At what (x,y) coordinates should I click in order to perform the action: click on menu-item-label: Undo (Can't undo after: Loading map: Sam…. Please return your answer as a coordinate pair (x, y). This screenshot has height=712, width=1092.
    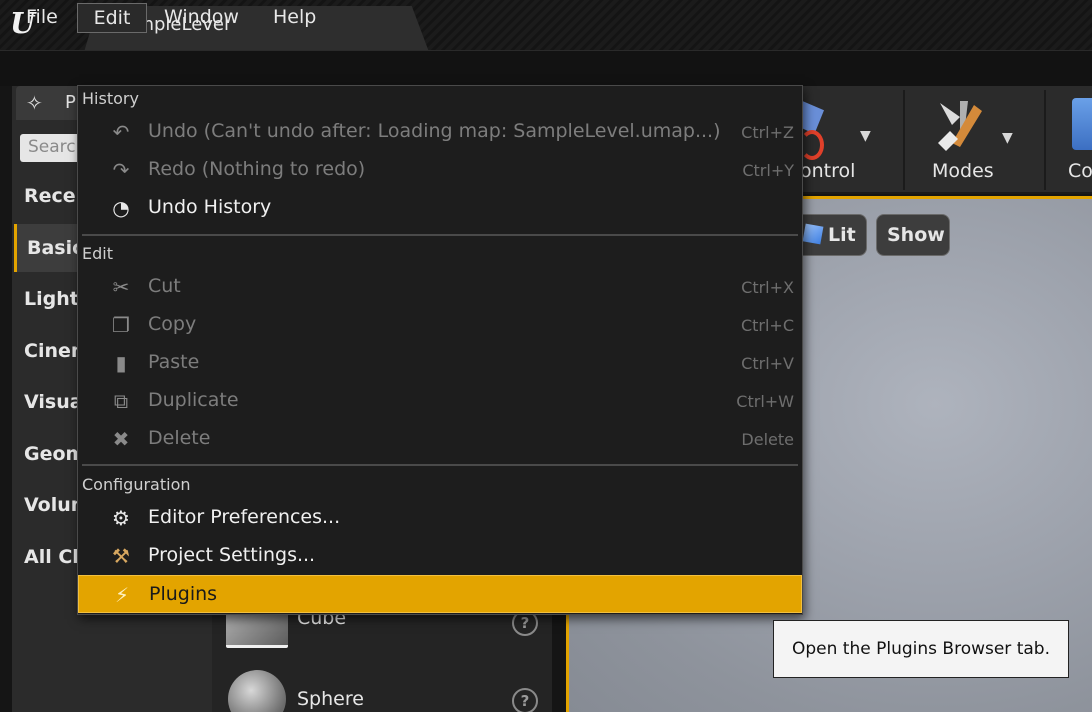
    Looking at the image, I should click on (434, 131).